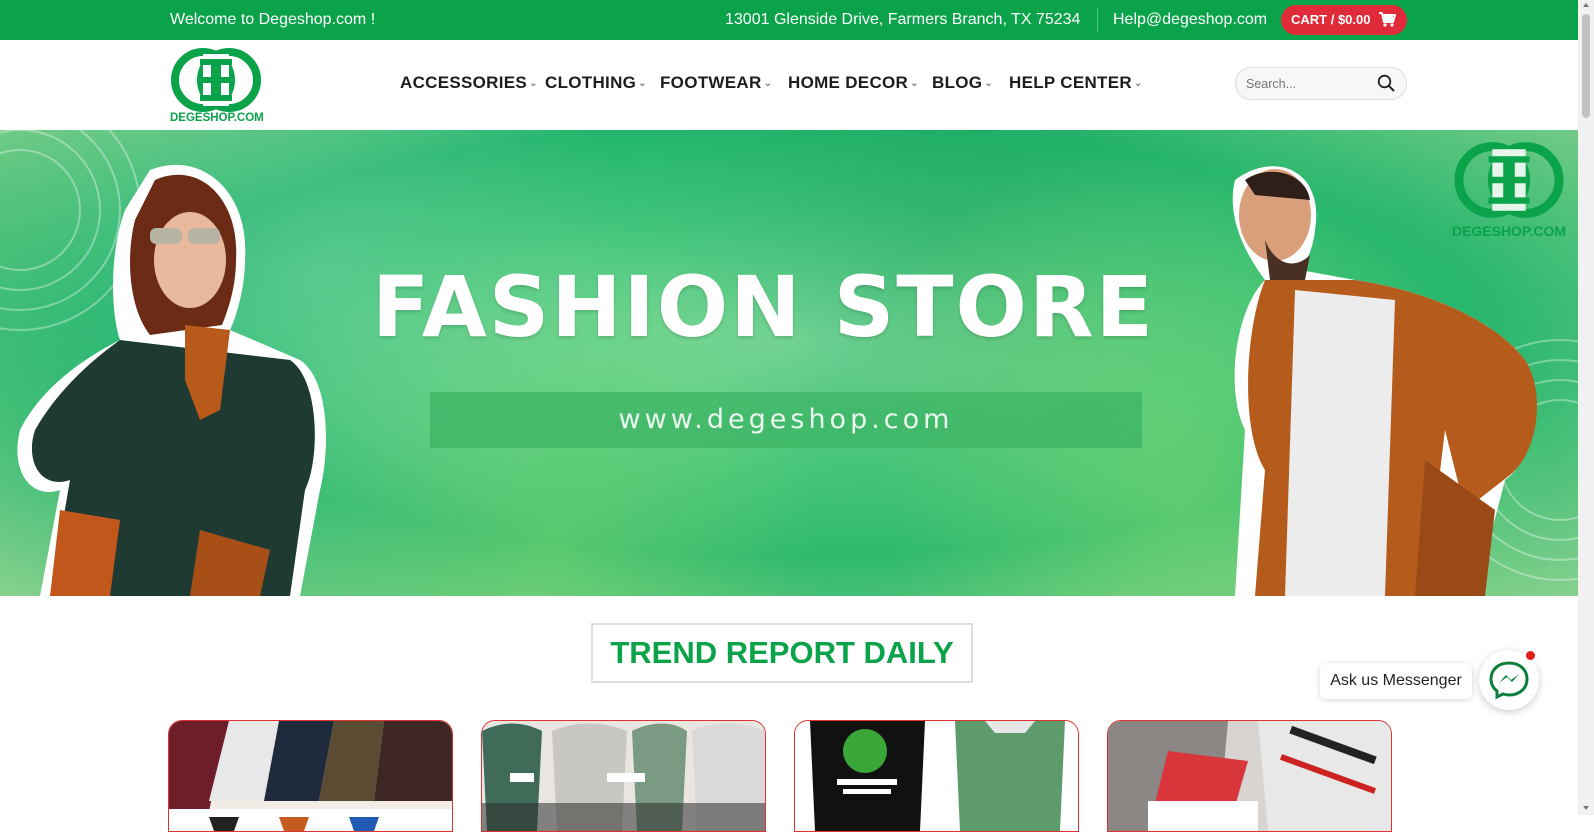  Describe the element at coordinates (782, 653) in the screenshot. I see `section-title: TREND REPORT DAILY` at that location.